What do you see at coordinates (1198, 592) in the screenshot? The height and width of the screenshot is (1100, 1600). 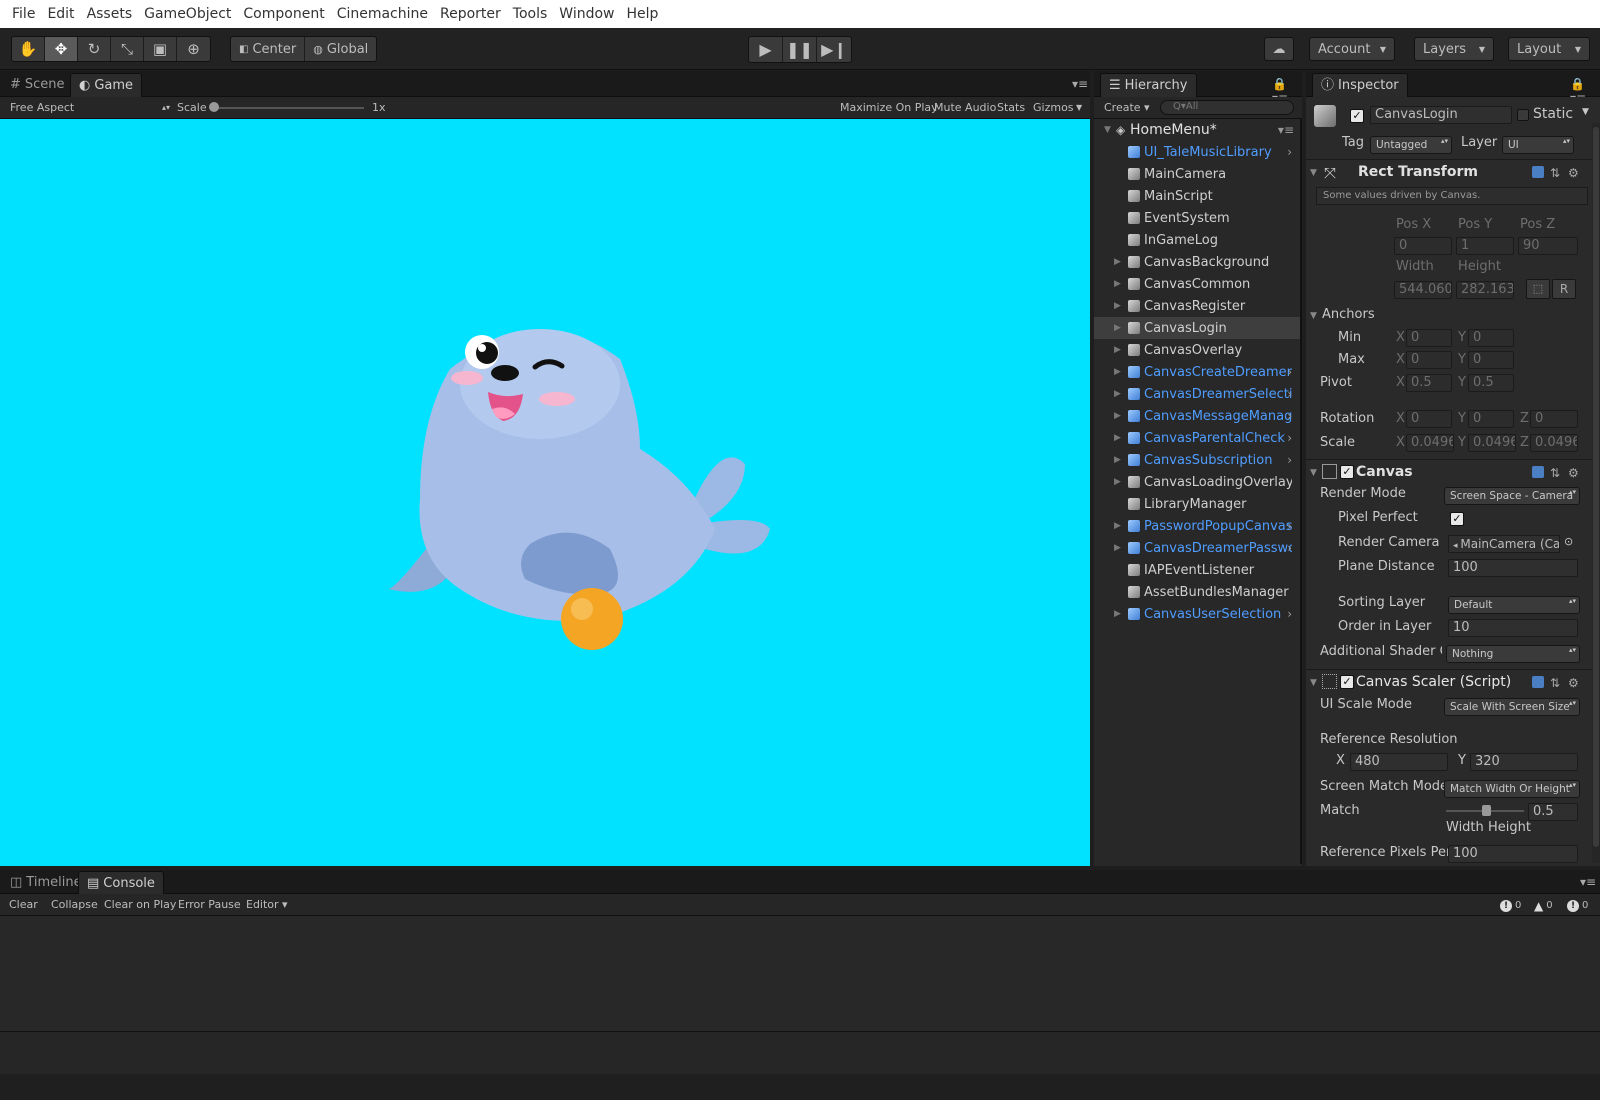 I see `hierarchy-item: AssetBundlesManager` at bounding box center [1198, 592].